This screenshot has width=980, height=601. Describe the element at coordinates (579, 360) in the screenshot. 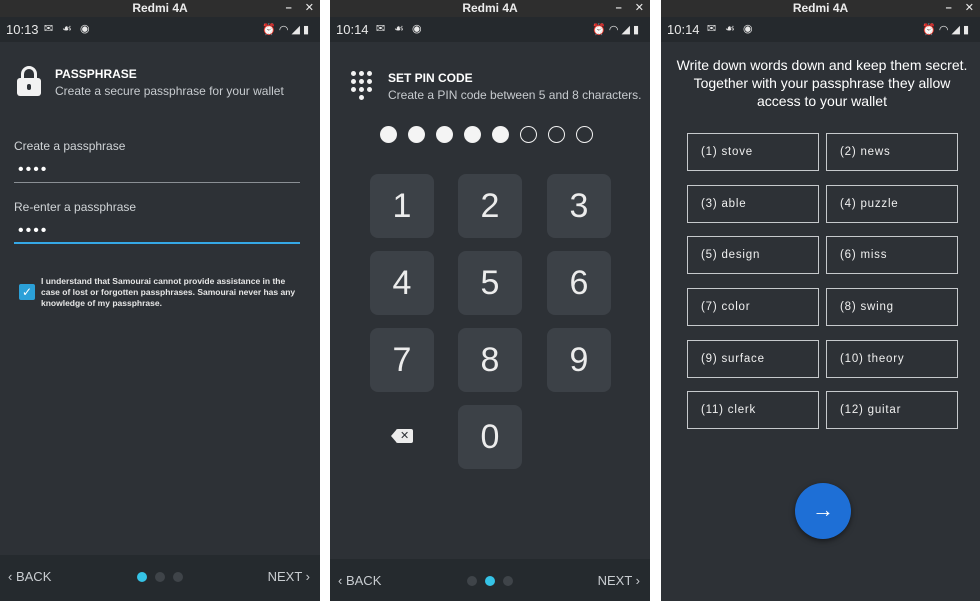

I see `keypad-key-9: 9` at that location.